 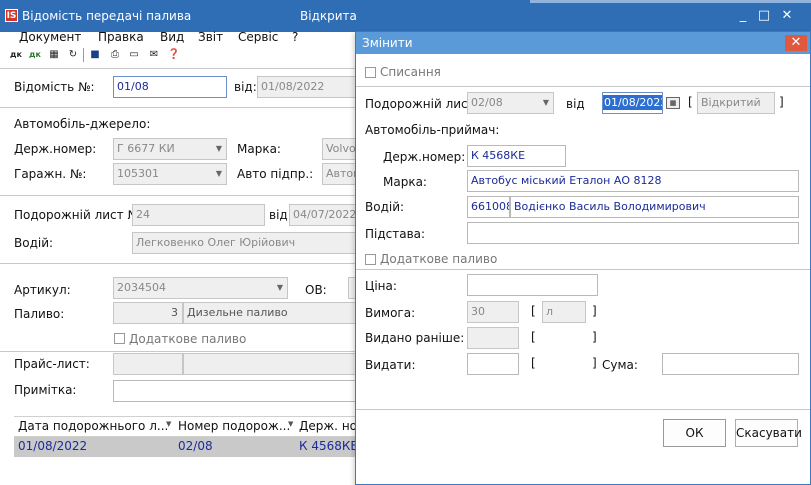 What do you see at coordinates (170, 149) in the screenshot?
I see `plate-select: Г 6677 КИ ▼` at bounding box center [170, 149].